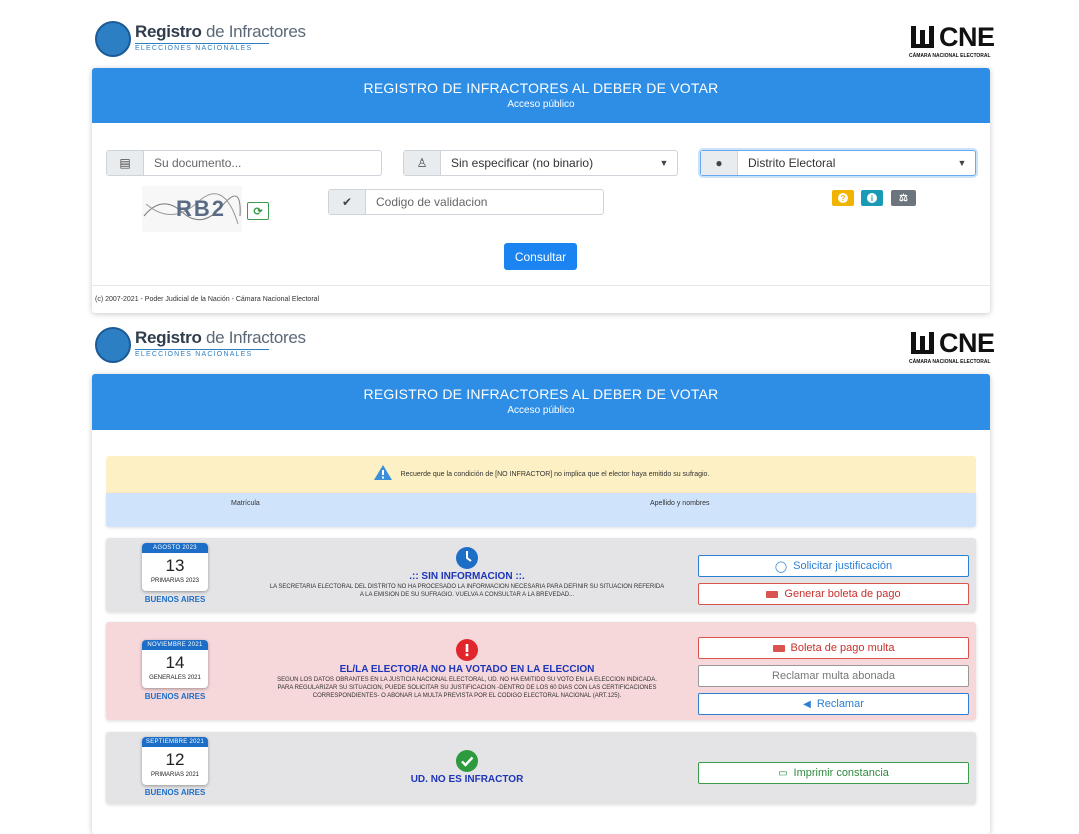  Describe the element at coordinates (383, 475) in the screenshot. I see `warning-icon` at that location.